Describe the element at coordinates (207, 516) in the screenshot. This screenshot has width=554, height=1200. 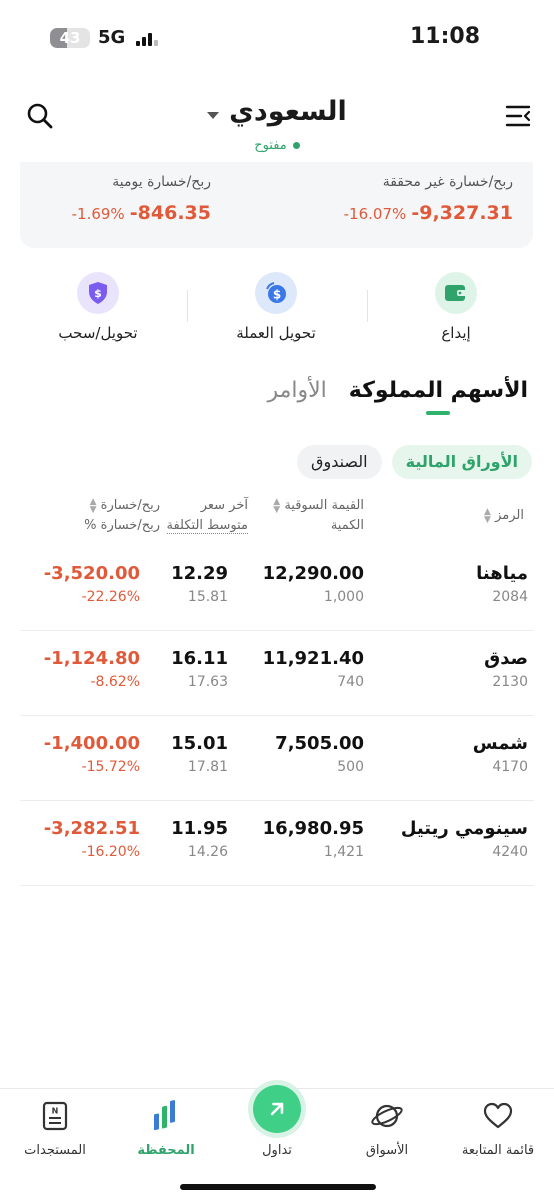
I see `header-last-price: آخر سعر متوسط التكلفة` at that location.